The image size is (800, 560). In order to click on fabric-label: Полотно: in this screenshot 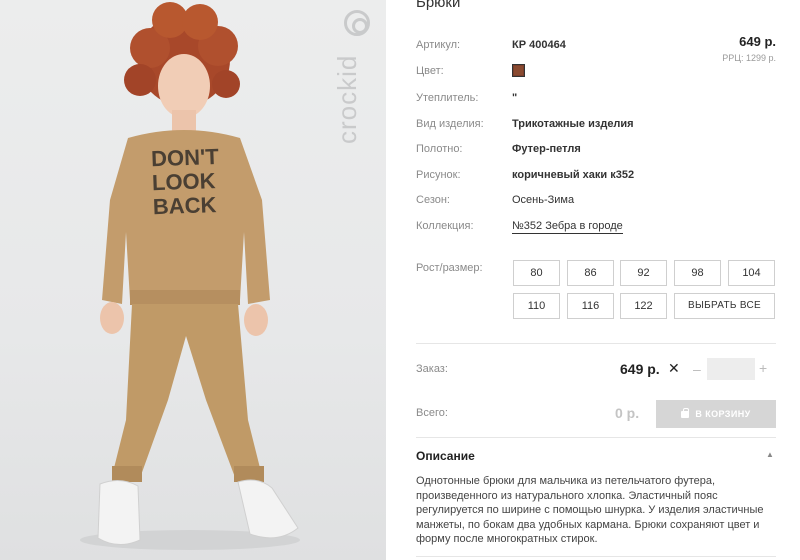, I will do `click(439, 149)`.